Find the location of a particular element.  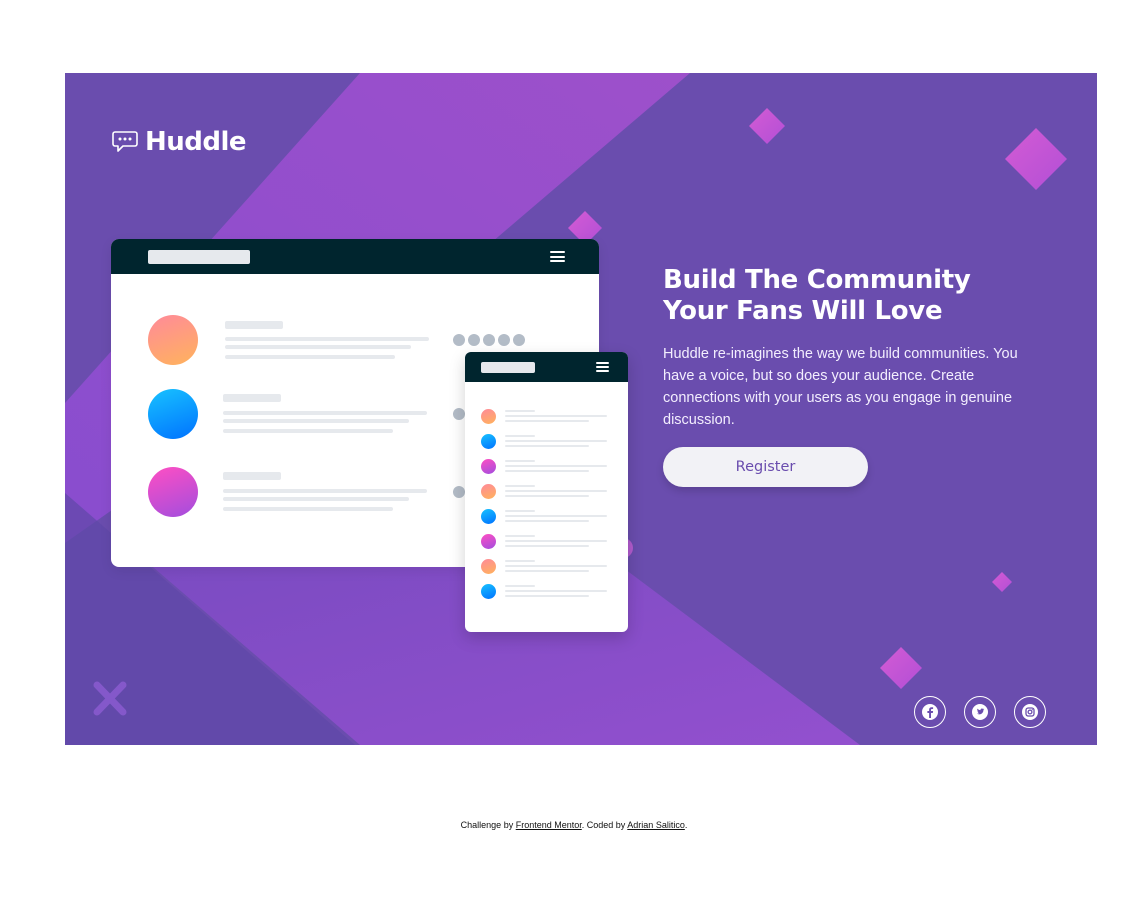

register-button: Register is located at coordinates (765, 467).